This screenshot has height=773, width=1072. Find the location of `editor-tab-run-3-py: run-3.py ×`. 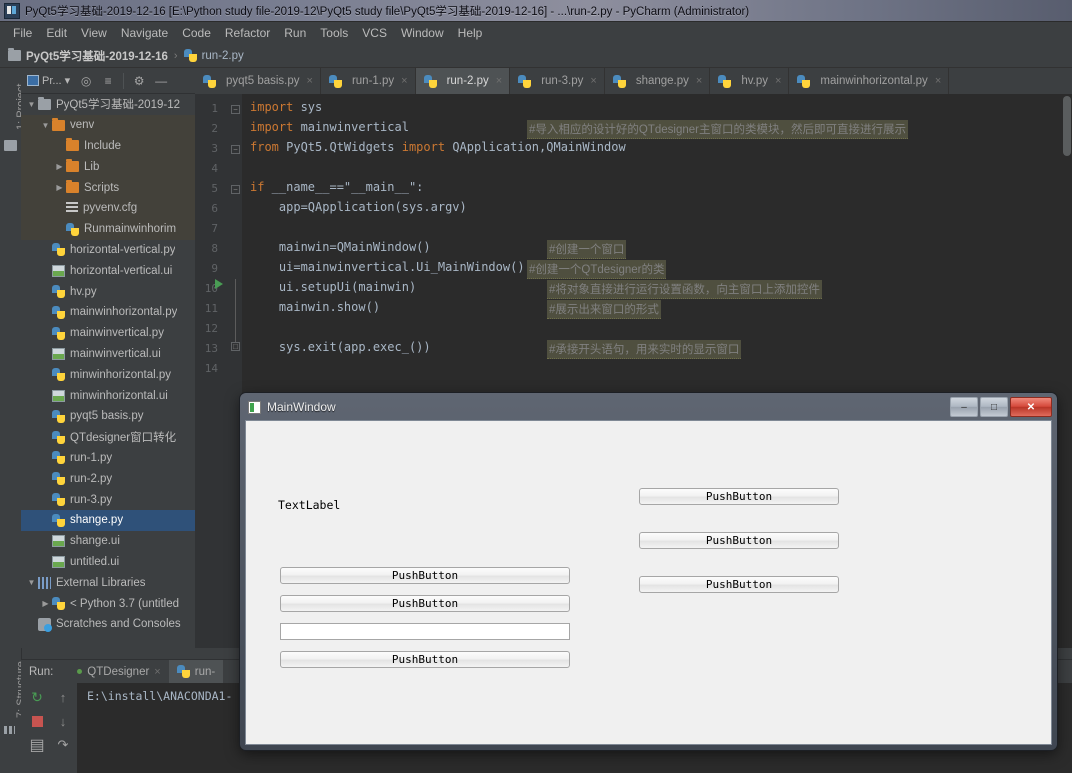

editor-tab-run-3-py: run-3.py × is located at coordinates (557, 81).